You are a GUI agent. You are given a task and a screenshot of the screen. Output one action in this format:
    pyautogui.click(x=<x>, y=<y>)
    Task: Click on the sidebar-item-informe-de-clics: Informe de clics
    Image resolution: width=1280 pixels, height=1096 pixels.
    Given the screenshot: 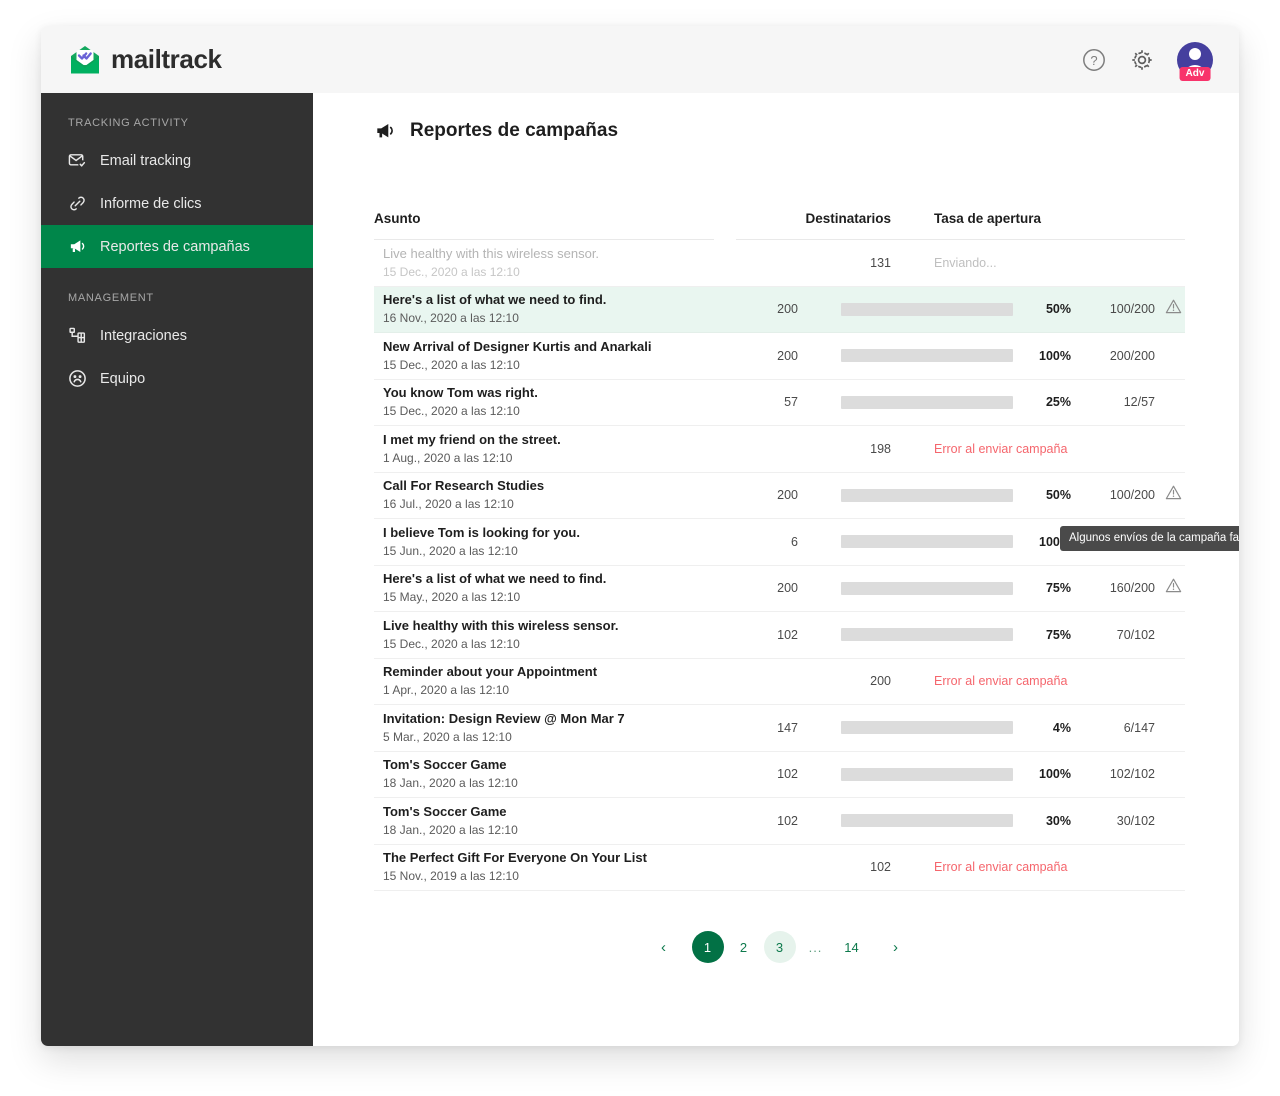 What is the action you would take?
    pyautogui.click(x=177, y=203)
    